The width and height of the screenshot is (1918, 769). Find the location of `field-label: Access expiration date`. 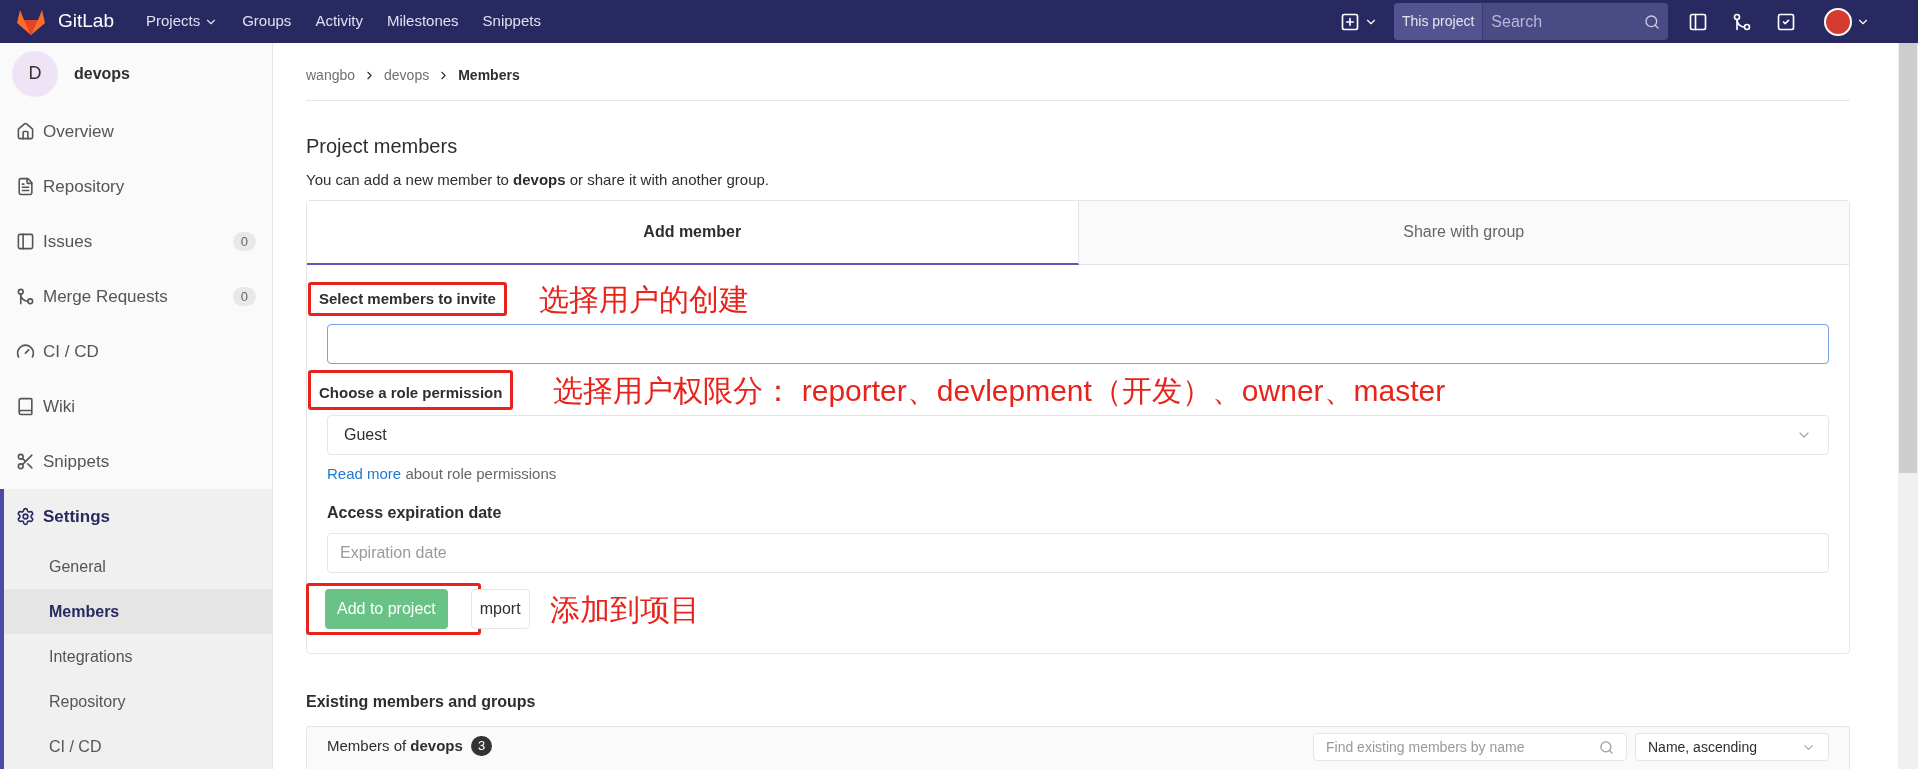

field-label: Access expiration date is located at coordinates (415, 513).